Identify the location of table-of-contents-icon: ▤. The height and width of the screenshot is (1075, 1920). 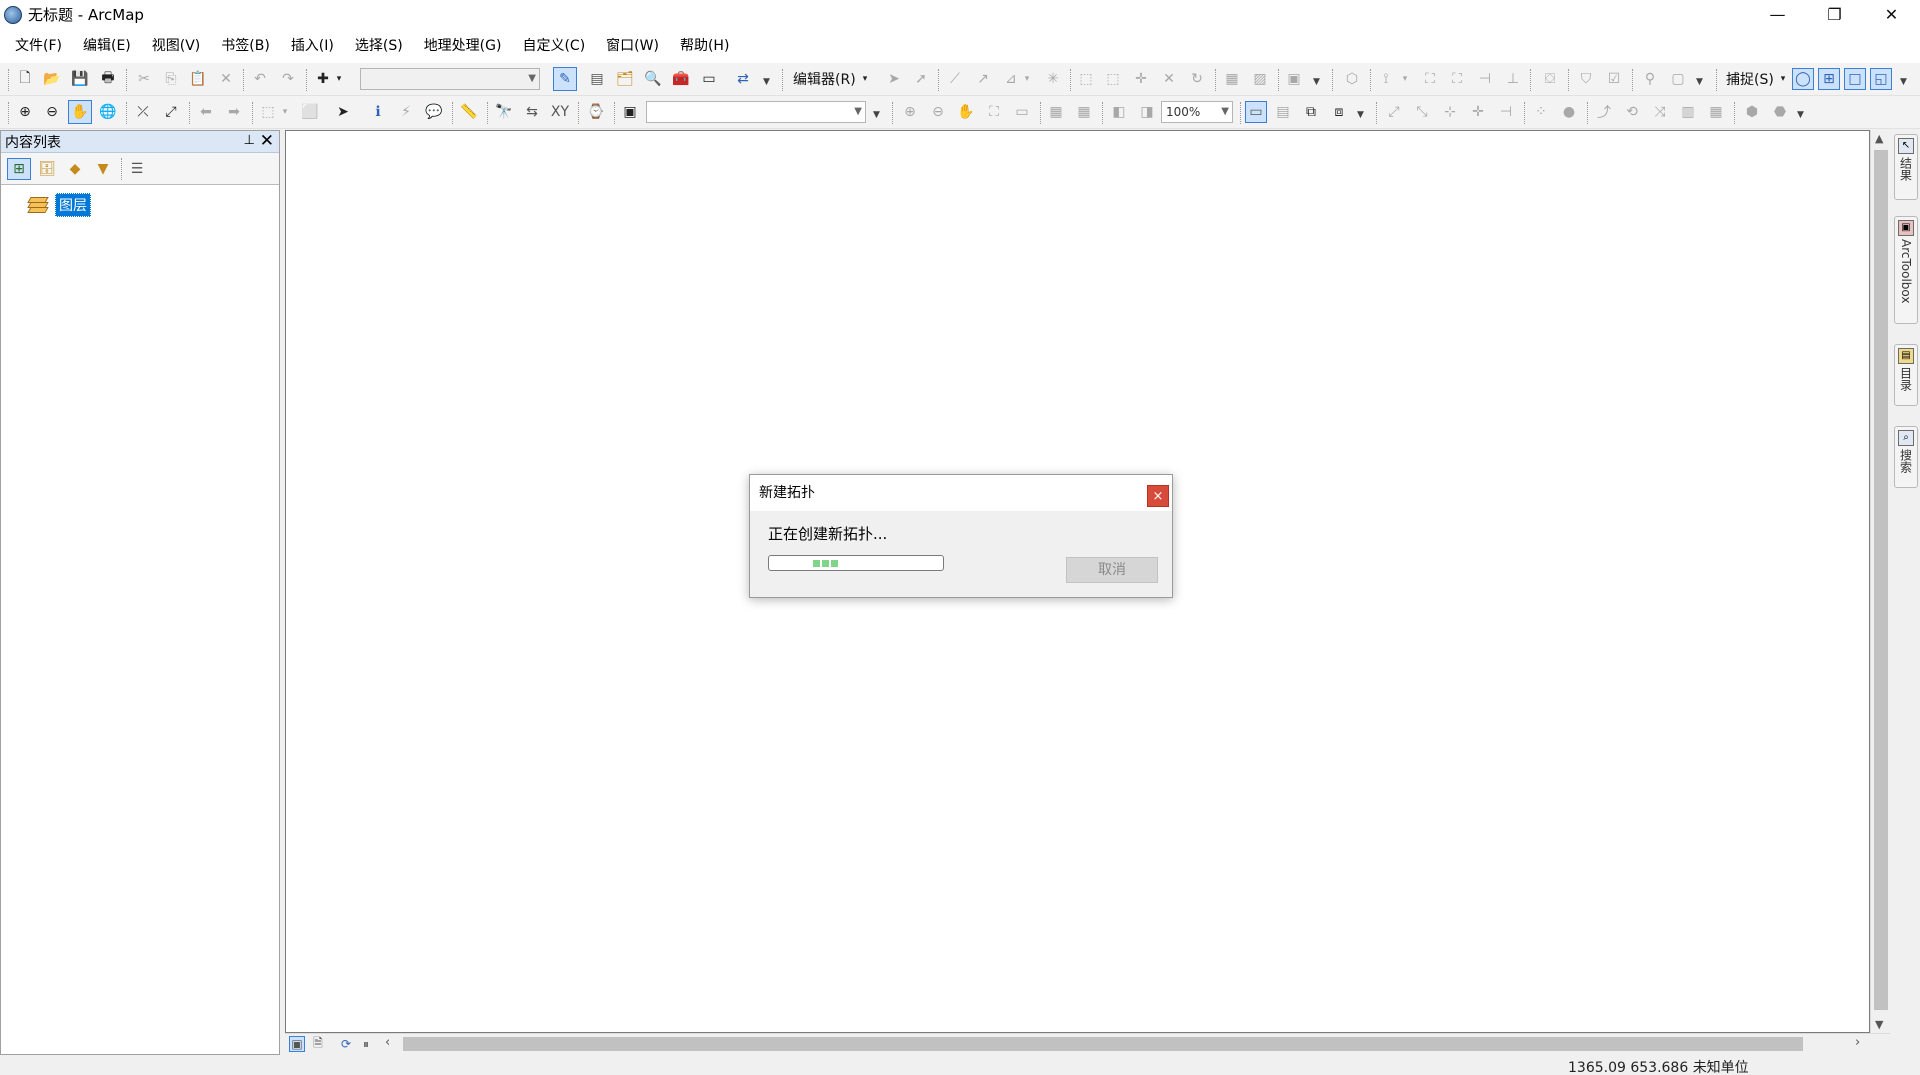
(597, 79).